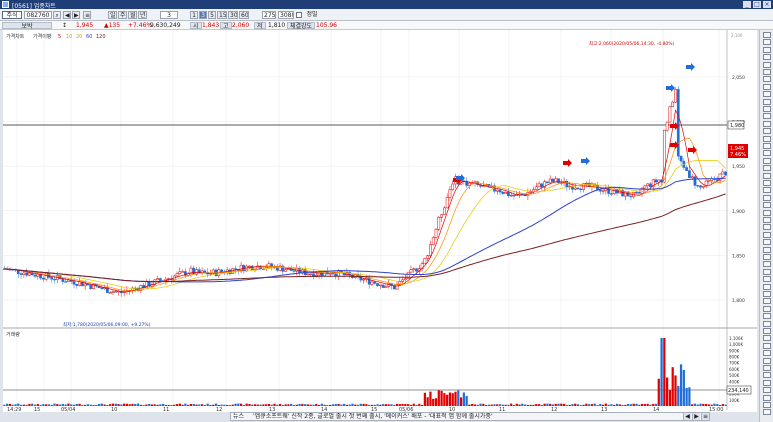 The height and width of the screenshot is (422, 773). I want to click on search-icon: ⌕, so click(57, 15).